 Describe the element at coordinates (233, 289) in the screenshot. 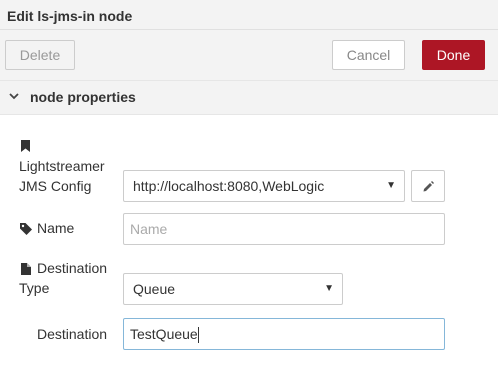

I see `destination-type-select: Queue ▼` at that location.